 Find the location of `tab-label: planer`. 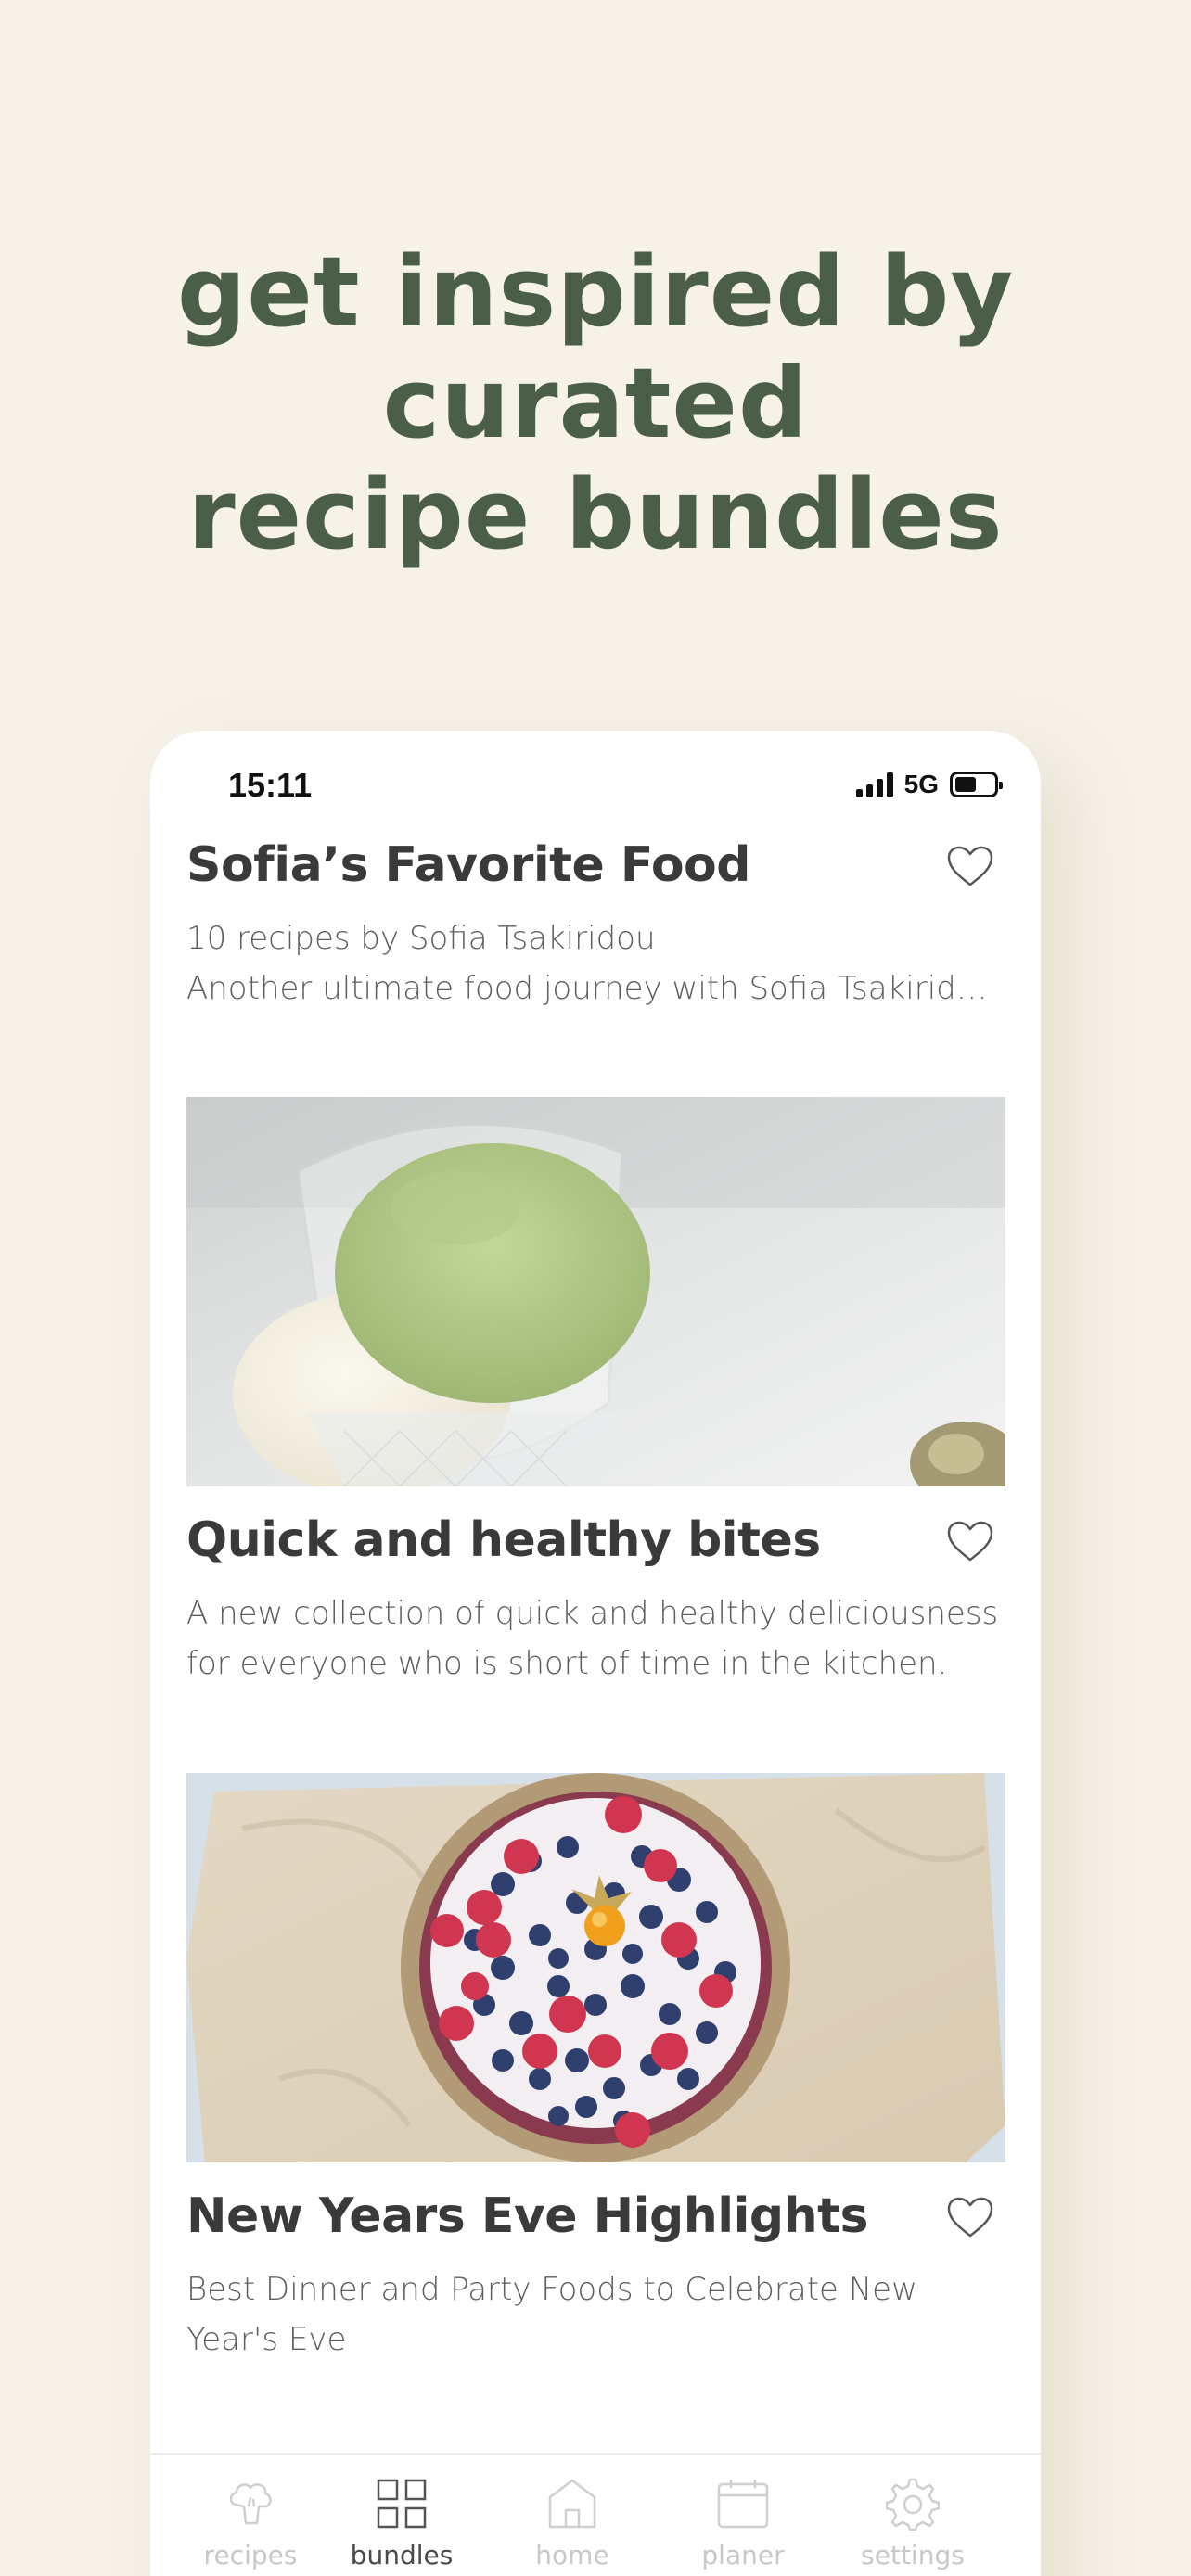

tab-label: planer is located at coordinates (743, 2555).